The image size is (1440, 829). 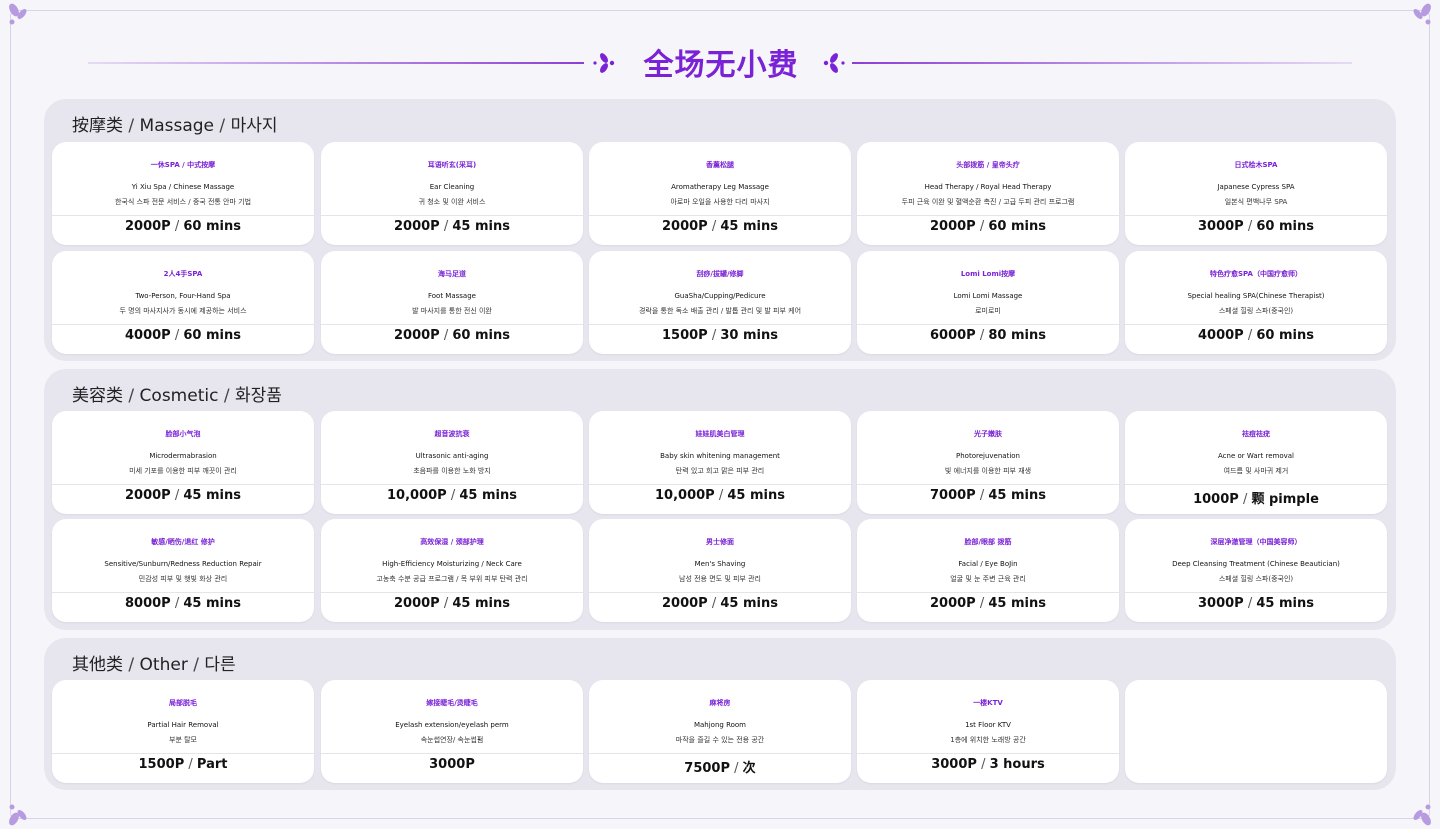 I want to click on service-price-row: 4000P / 60 mins, so click(x=183, y=335).